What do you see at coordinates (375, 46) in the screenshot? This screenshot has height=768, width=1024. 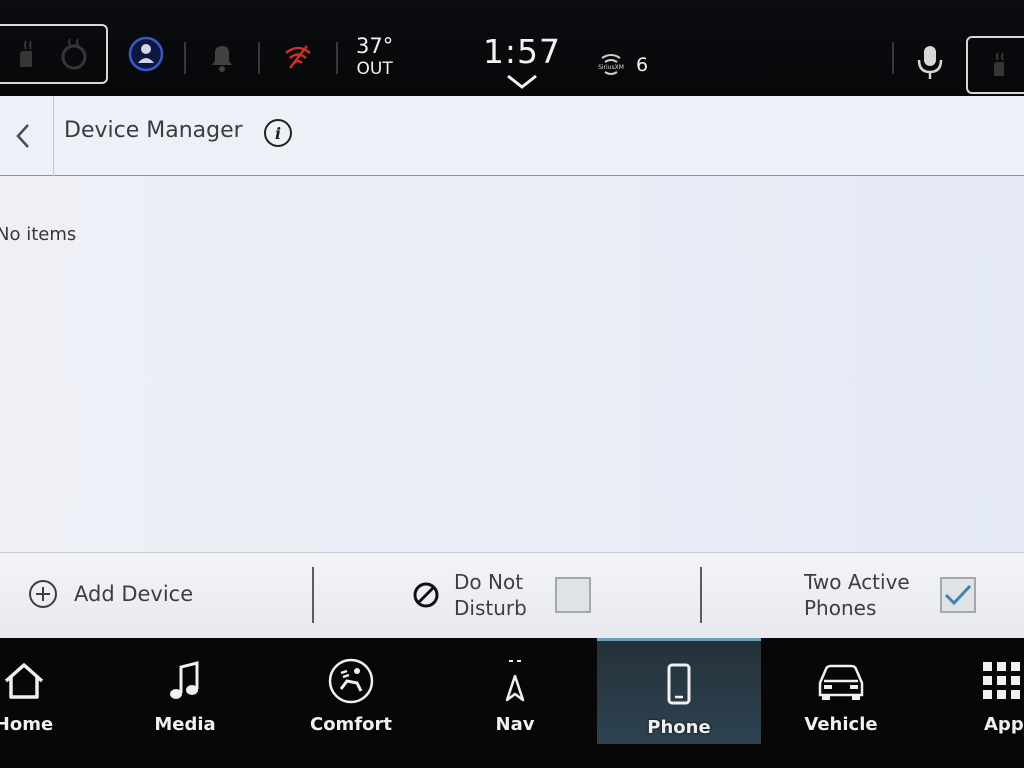 I see `temperature-value: 37°` at bounding box center [375, 46].